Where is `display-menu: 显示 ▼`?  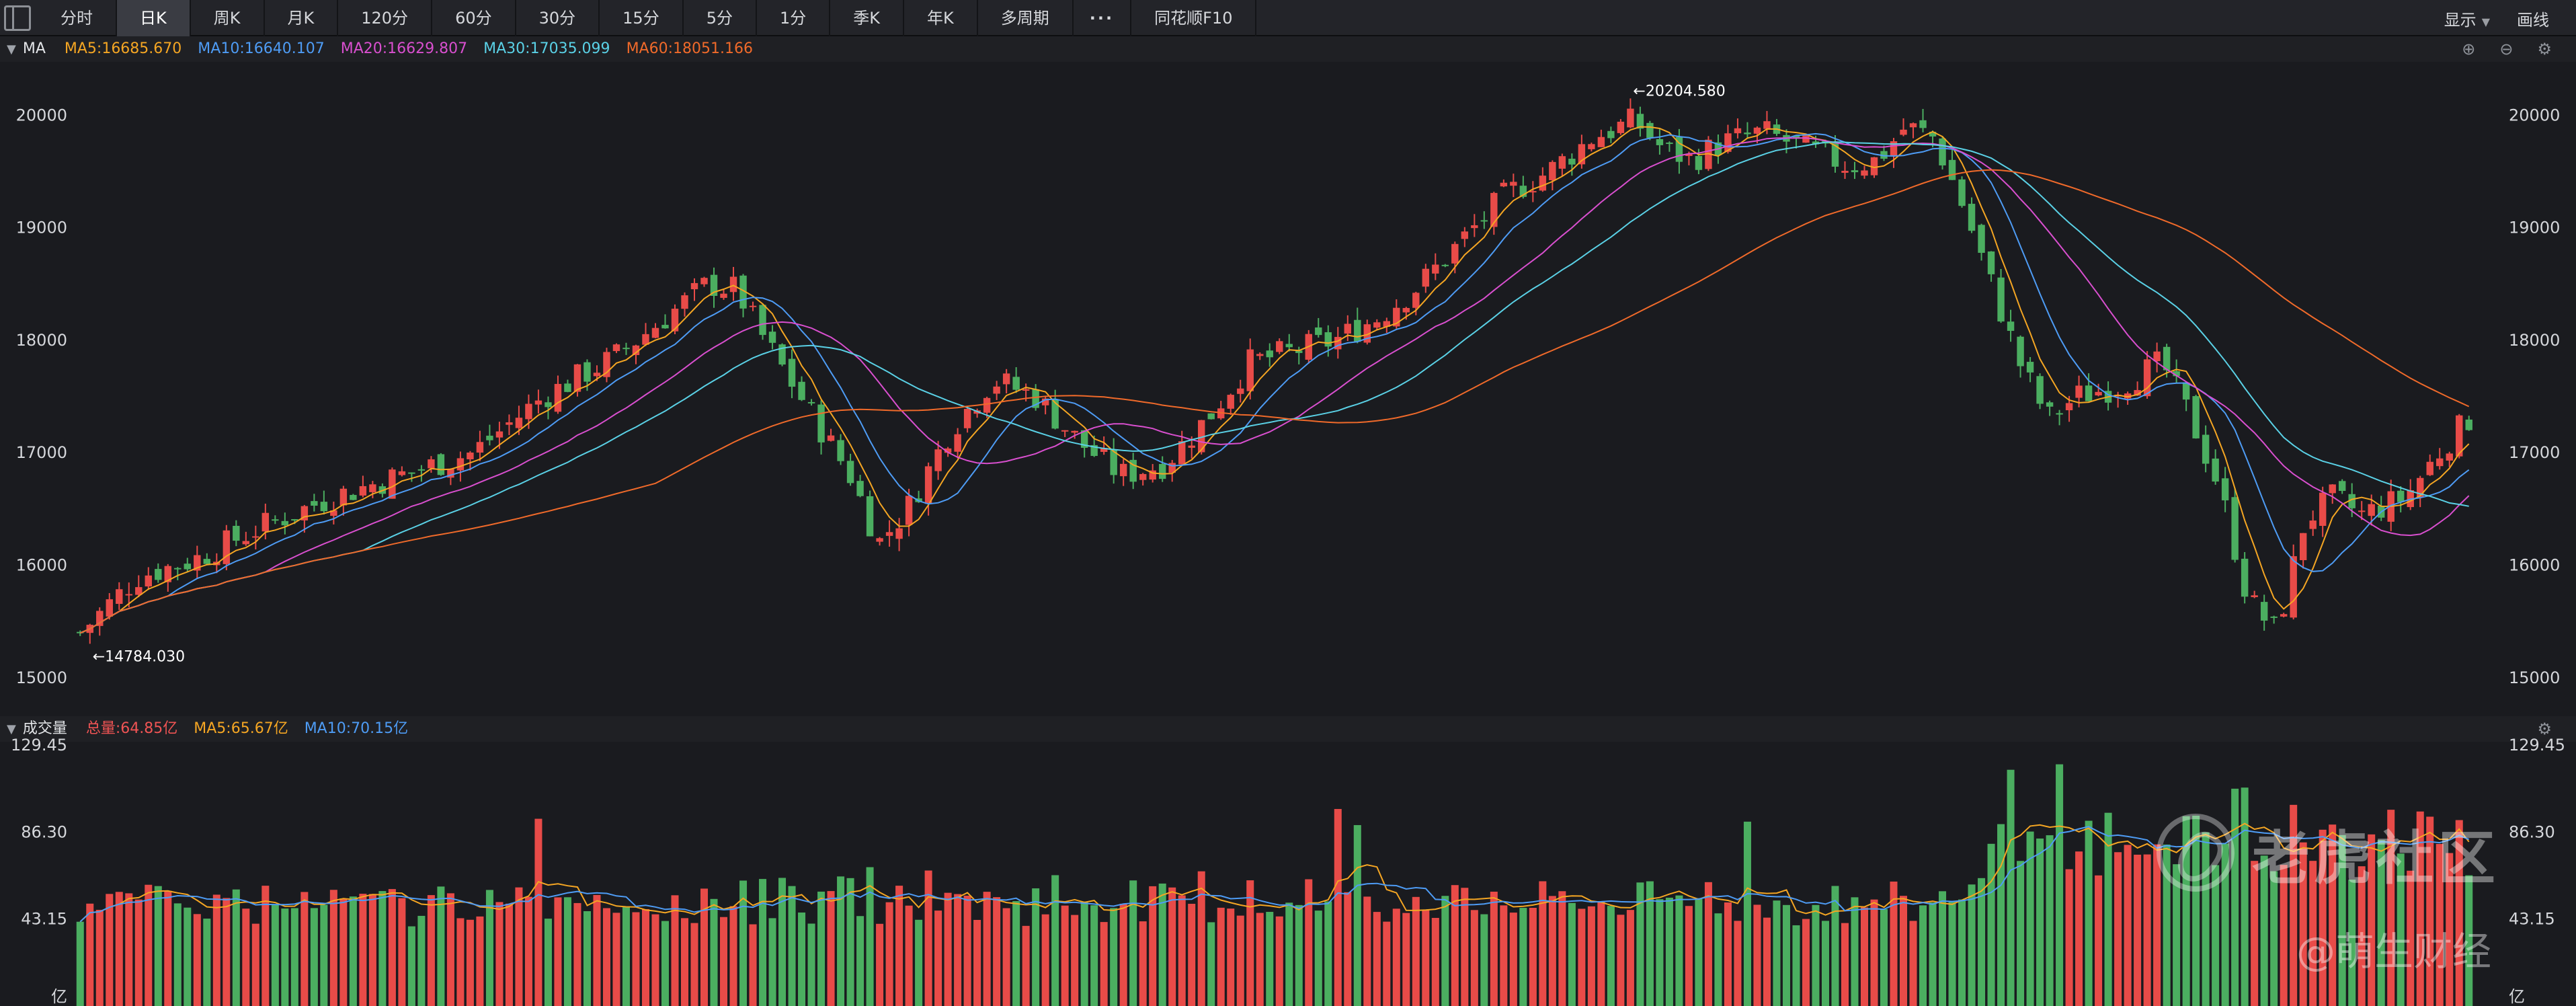
display-menu: 显示 ▼ is located at coordinates (2467, 18).